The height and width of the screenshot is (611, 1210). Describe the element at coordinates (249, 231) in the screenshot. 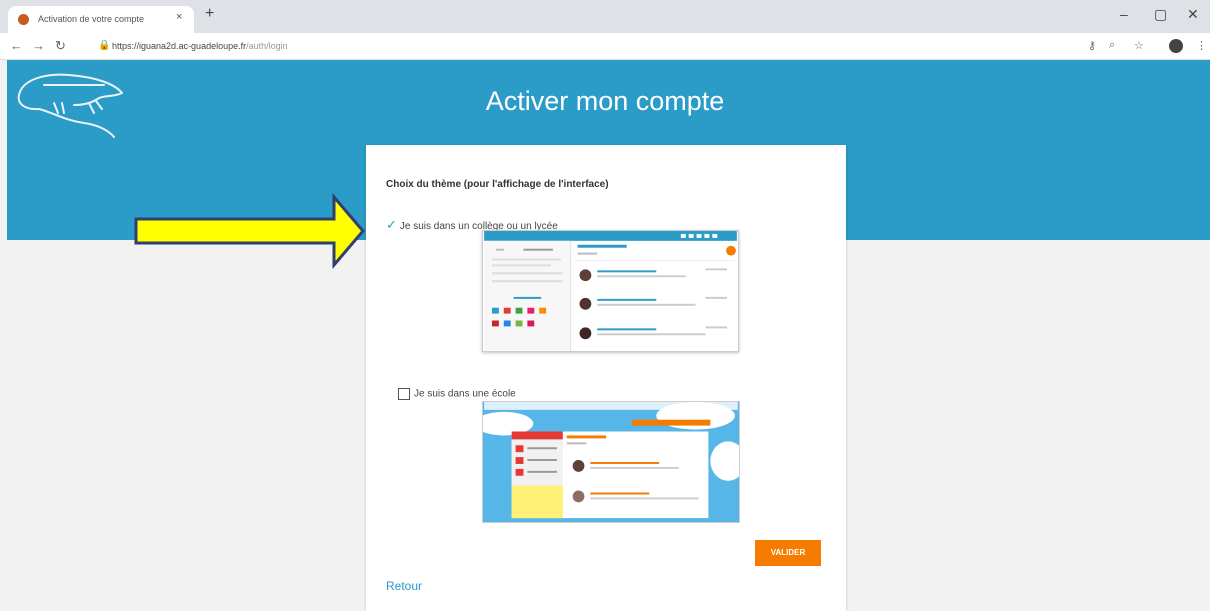

I see `highlight-arrow-icon` at that location.